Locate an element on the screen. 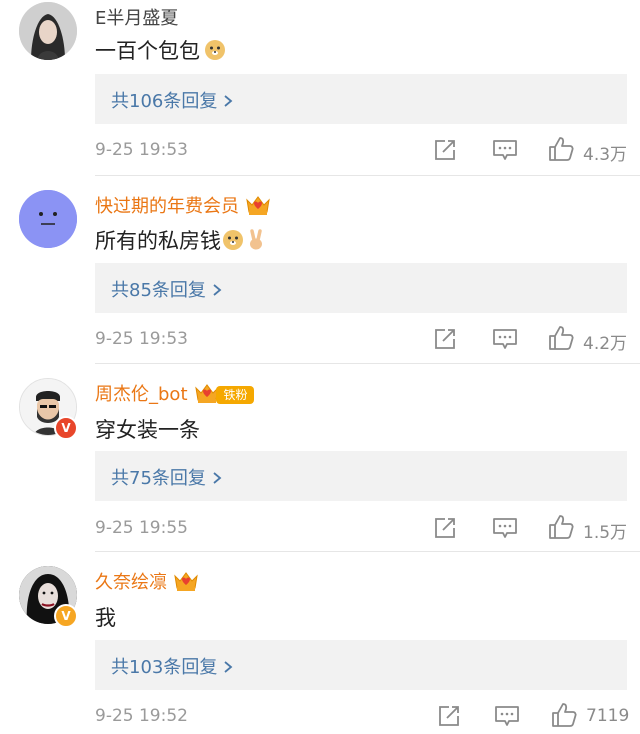 This screenshot has height=734, width=640. reply-count-text: 共85条回复 is located at coordinates (158, 290).